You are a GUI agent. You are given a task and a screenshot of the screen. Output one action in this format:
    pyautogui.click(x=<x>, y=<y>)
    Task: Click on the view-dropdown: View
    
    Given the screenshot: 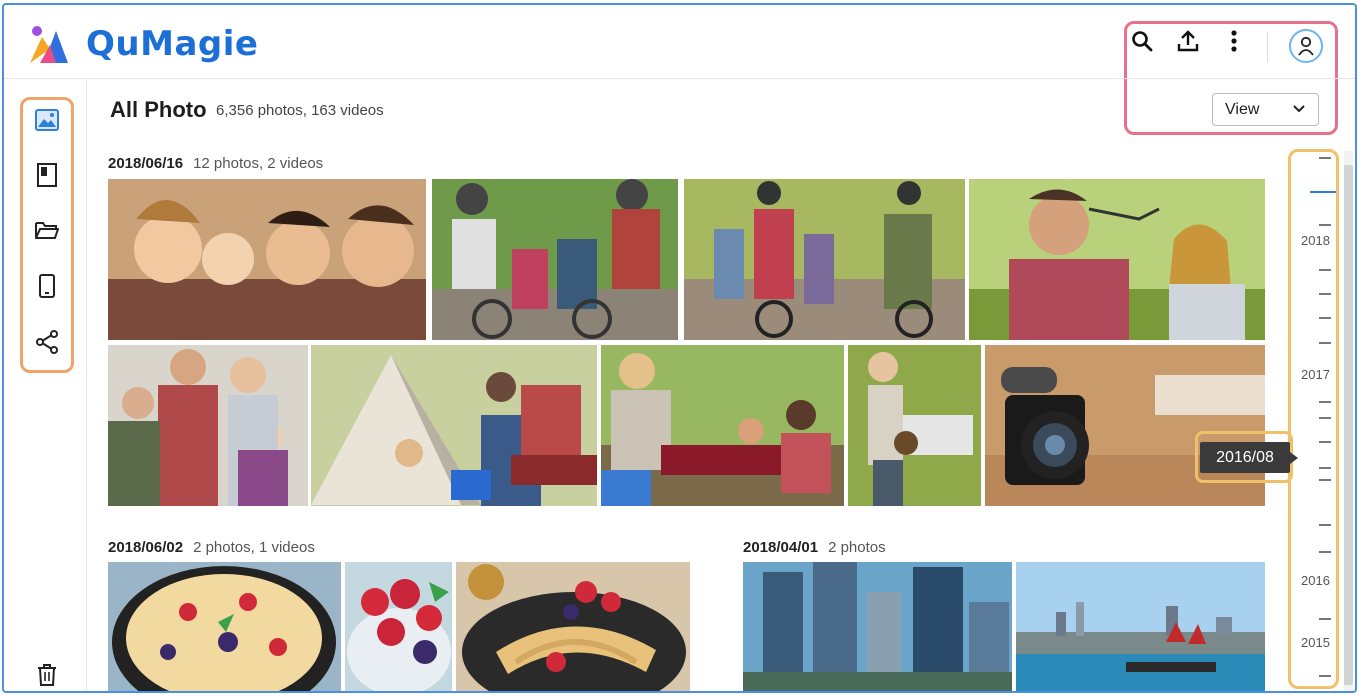 What is the action you would take?
    pyautogui.click(x=1265, y=109)
    